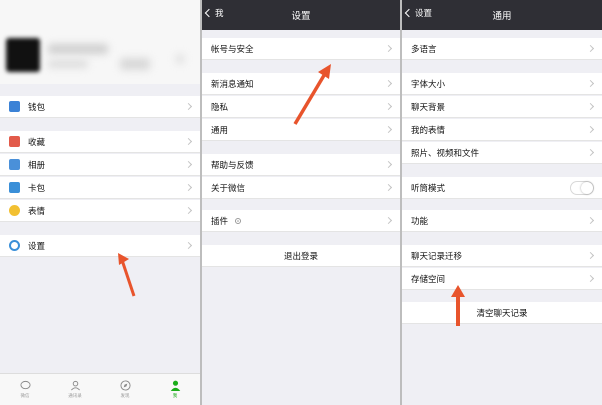  What do you see at coordinates (25, 396) in the screenshot?
I see `tab-label: 微信` at bounding box center [25, 396].